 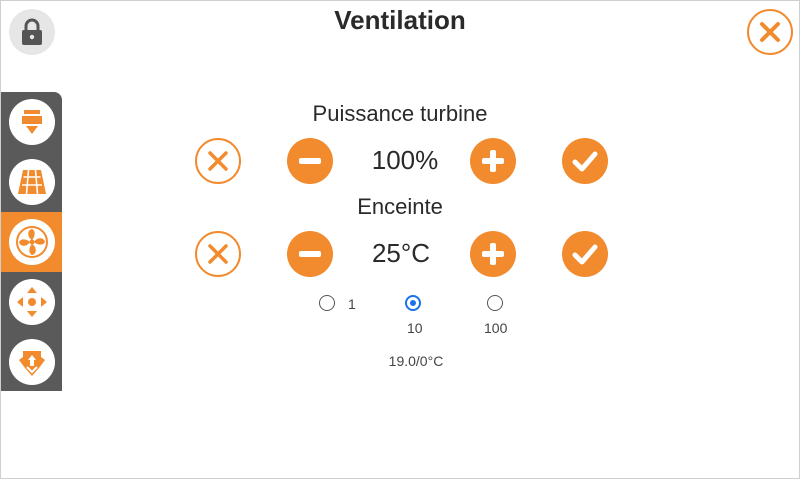 I want to click on sidebar-item-fan, so click(x=31, y=242).